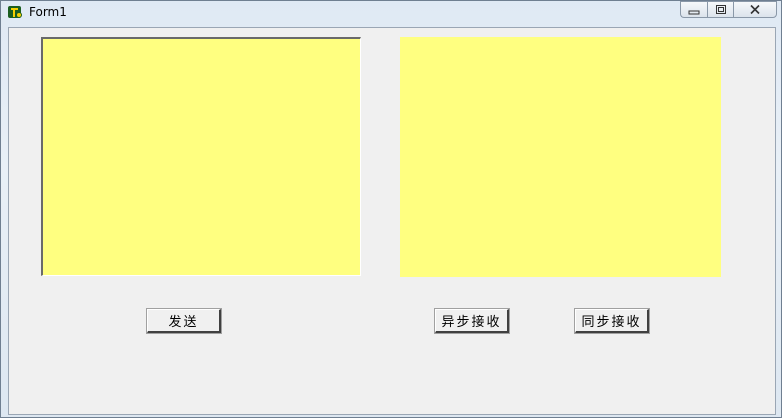 The width and height of the screenshot is (782, 418). What do you see at coordinates (391, 13) in the screenshot?
I see `title-bar: Form1` at bounding box center [391, 13].